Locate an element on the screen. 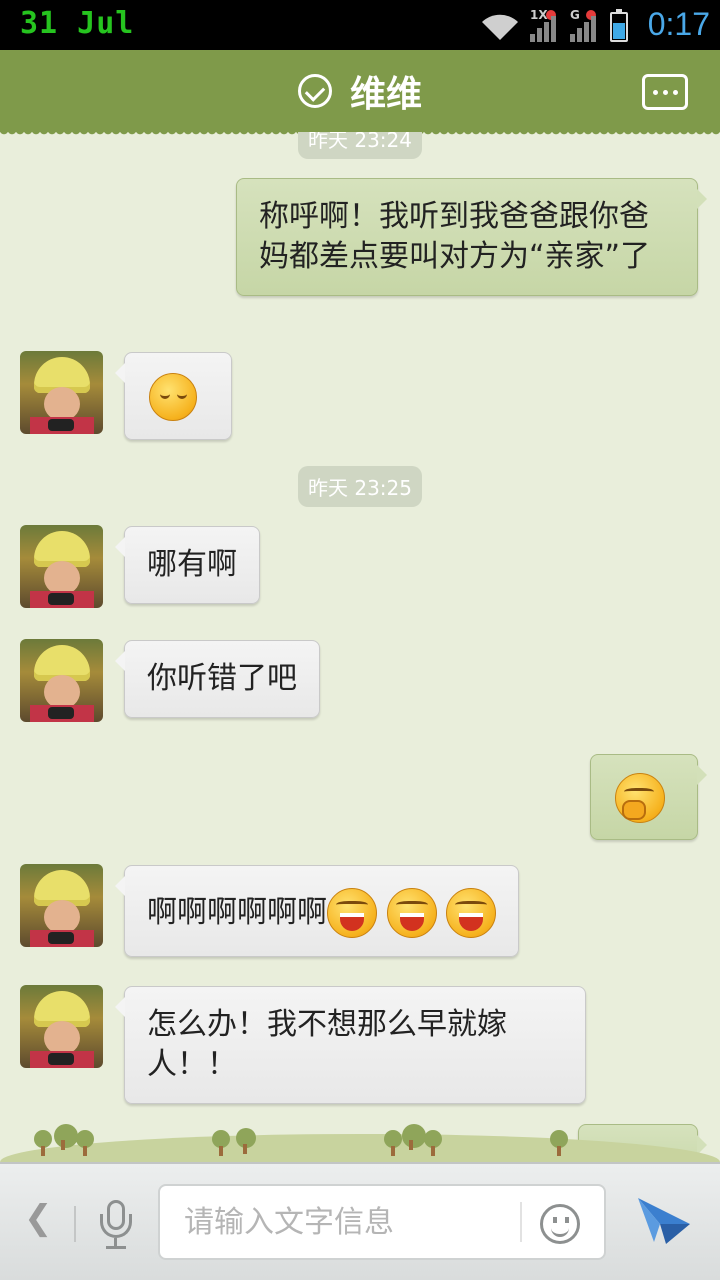 The width and height of the screenshot is (720, 1280). status-date: 31 Jul is located at coordinates (77, 23).